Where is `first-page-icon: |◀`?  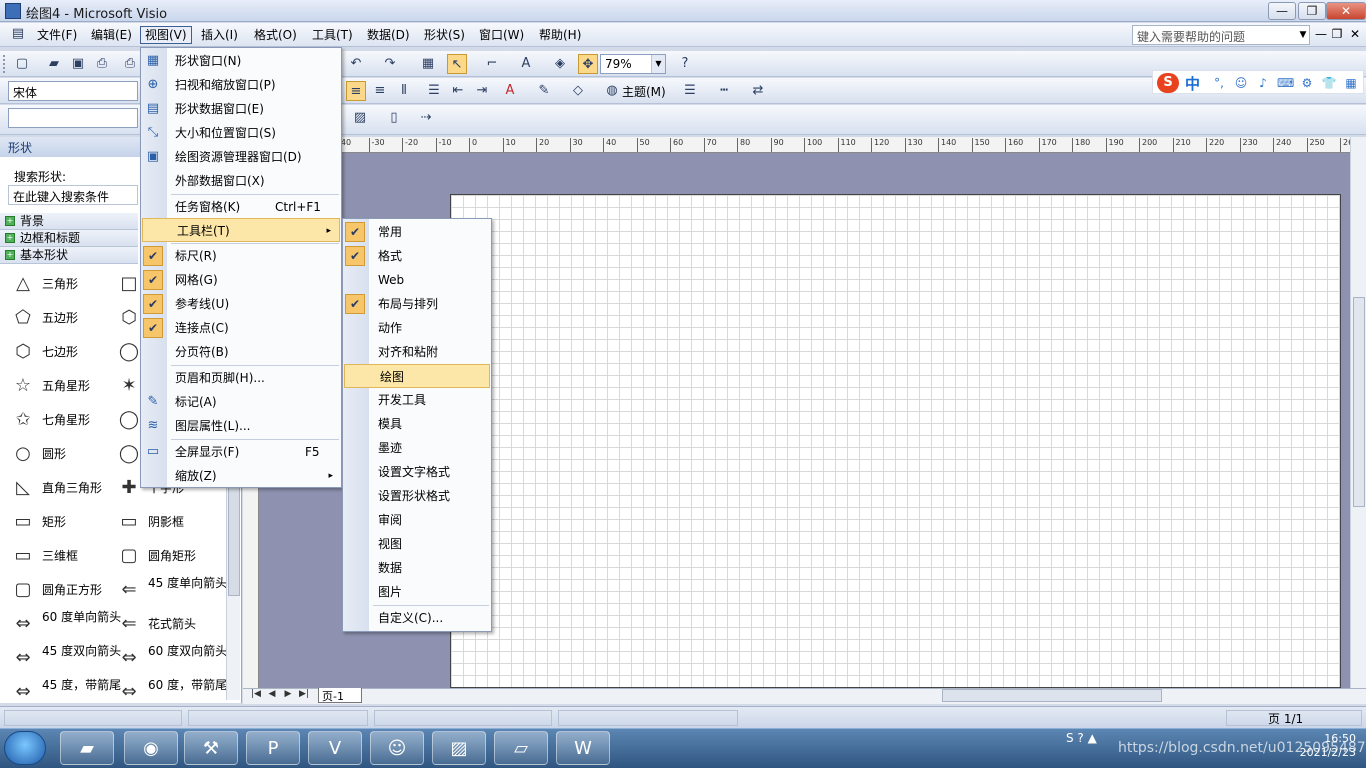 first-page-icon: |◀ is located at coordinates (256, 694).